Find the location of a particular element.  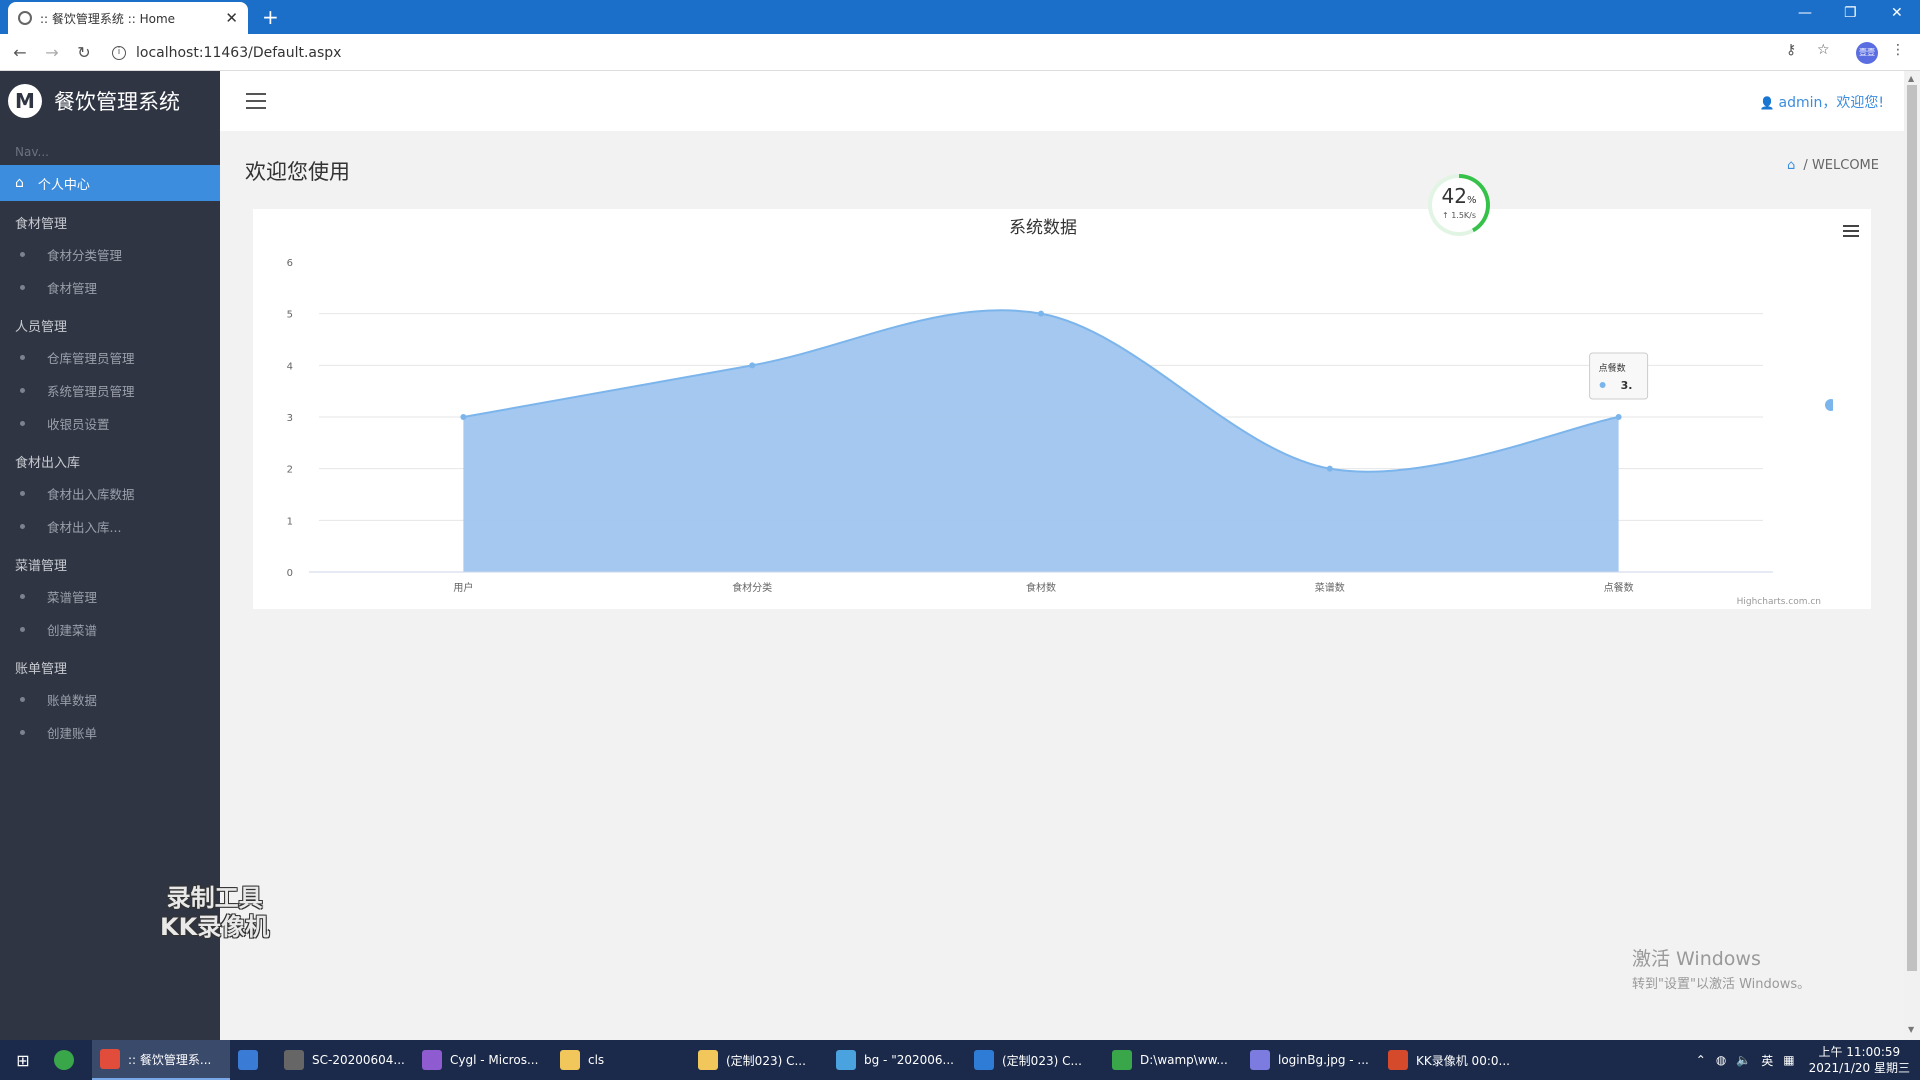

user-greeting: admin，欢迎您! is located at coordinates (1831, 103).